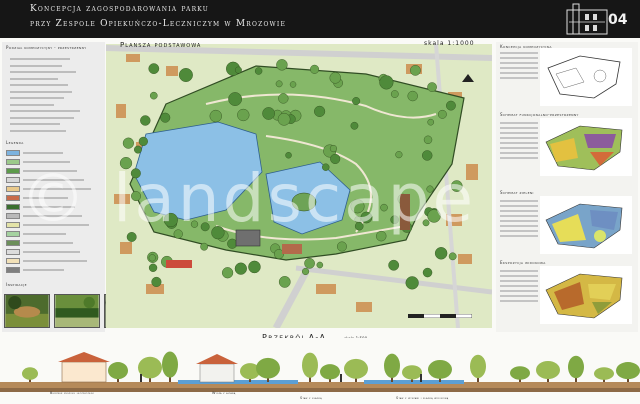 This screenshot has height=404, width=640. What do you see at coordinates (72, 393) in the screenshot?
I see `section-label-building: Budynek zespołu leczniczego` at bounding box center [72, 393].